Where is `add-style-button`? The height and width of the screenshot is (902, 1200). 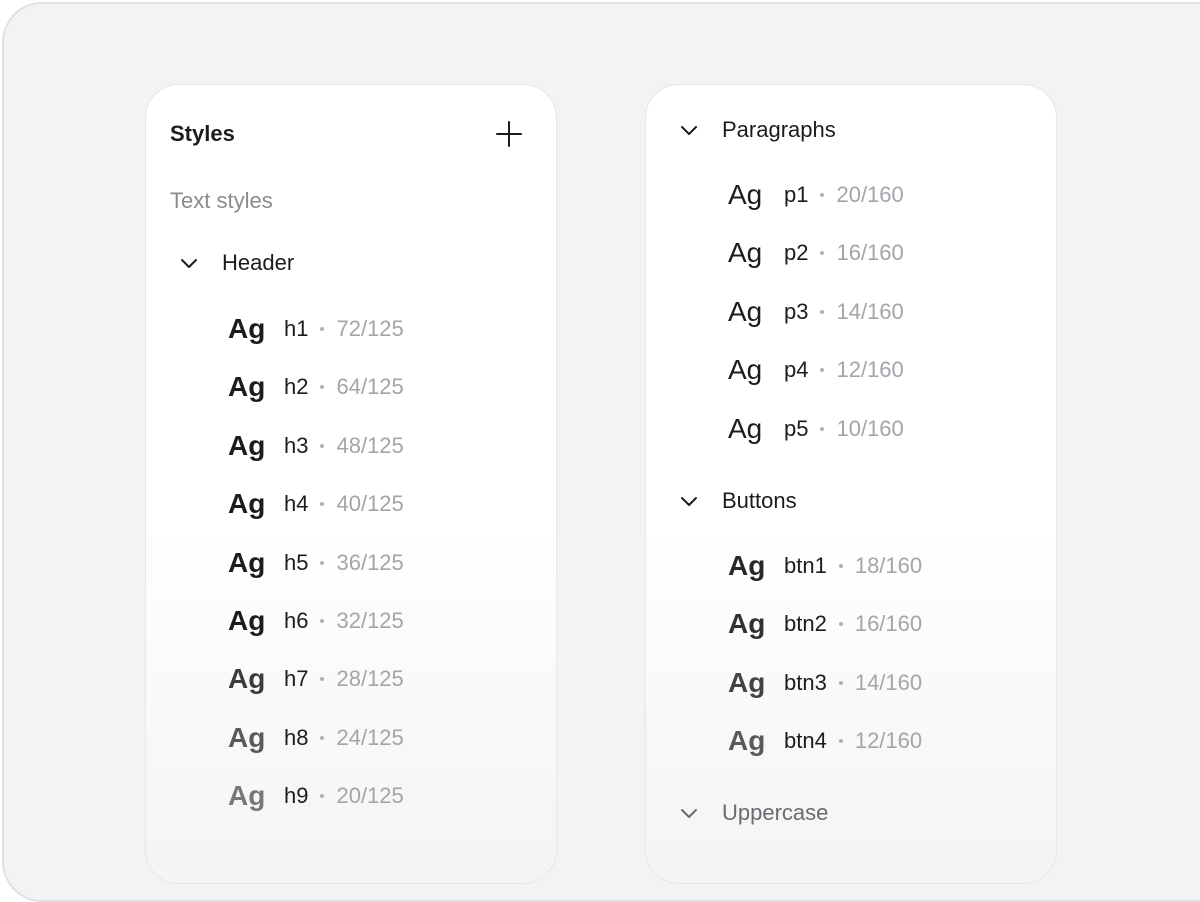 add-style-button is located at coordinates (509, 134).